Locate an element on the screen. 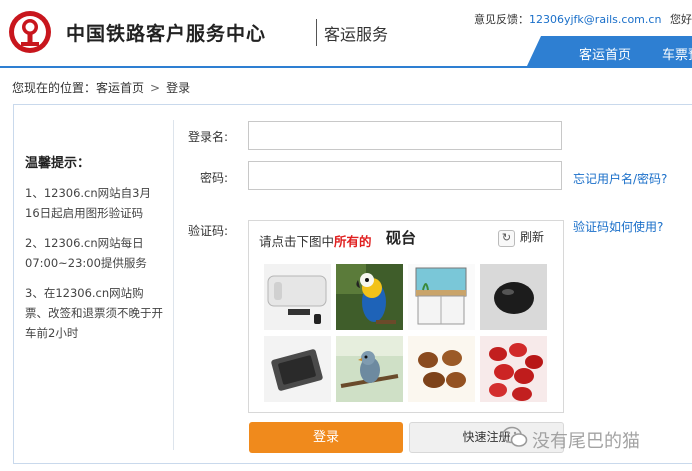 This screenshot has height=471, width=692. breadcrumb: 您现在的位置：客运首页 > 登录 is located at coordinates (101, 87).